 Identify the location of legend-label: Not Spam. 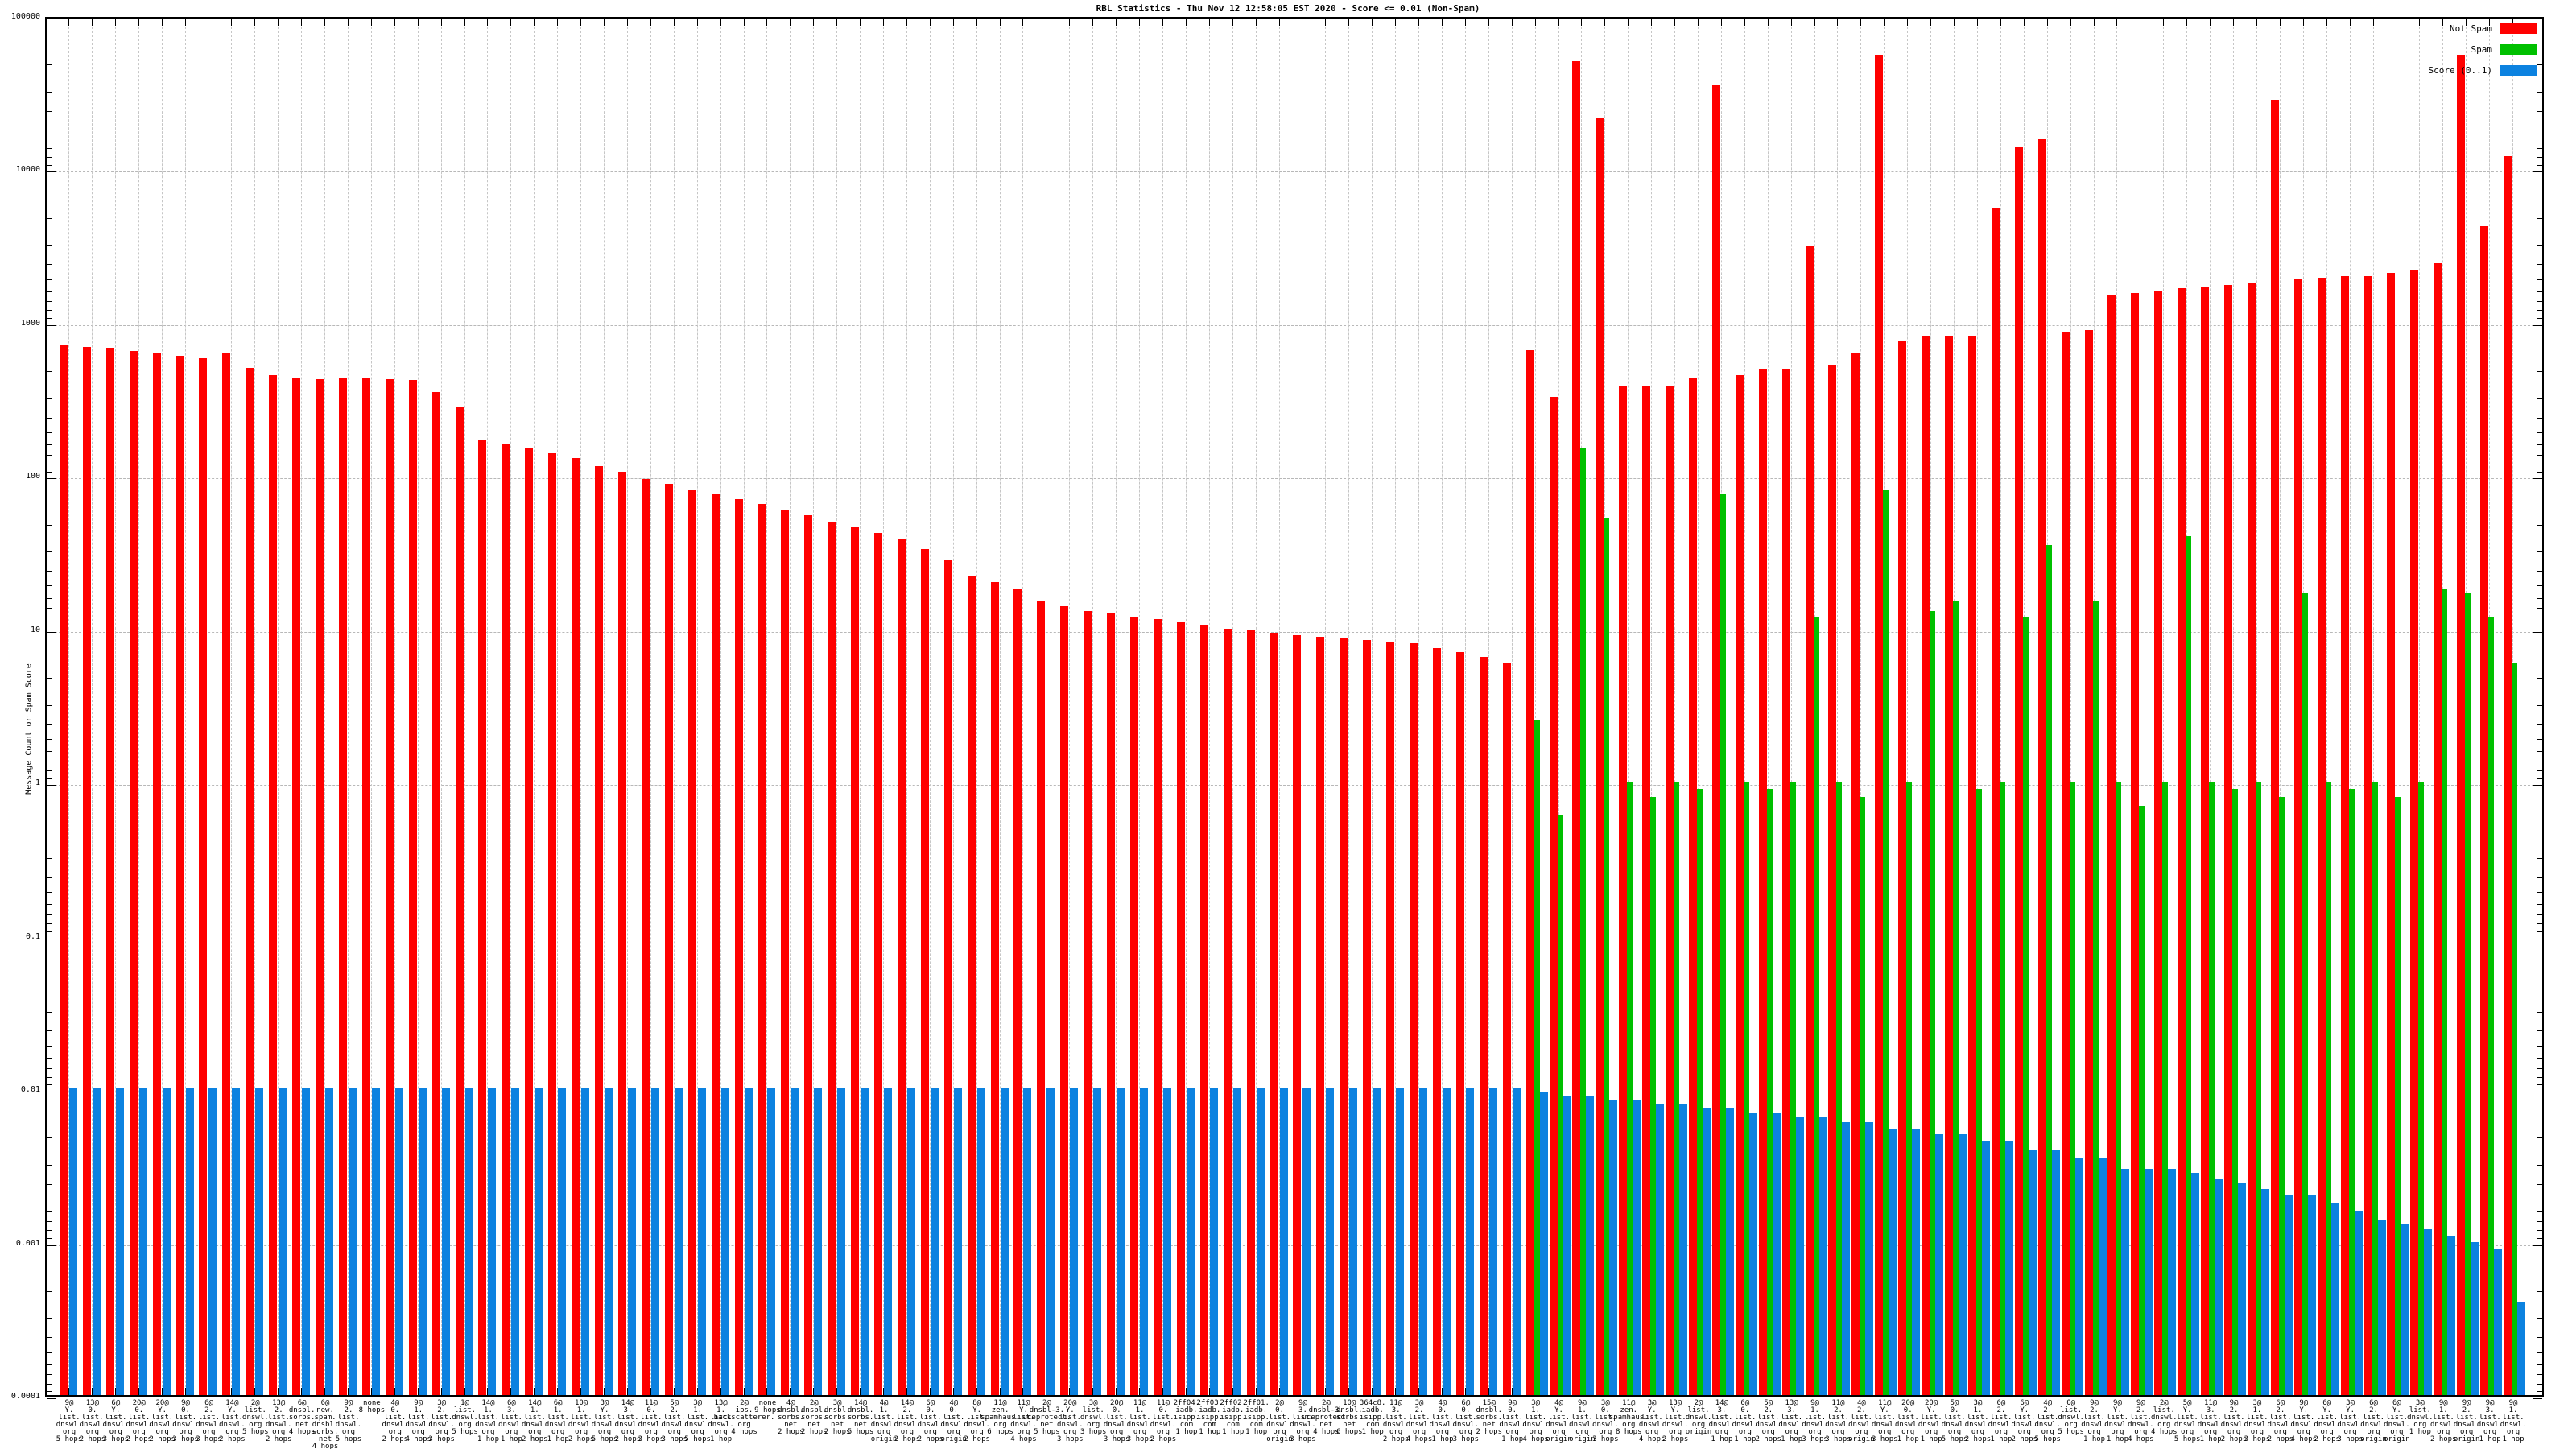
(2471, 28).